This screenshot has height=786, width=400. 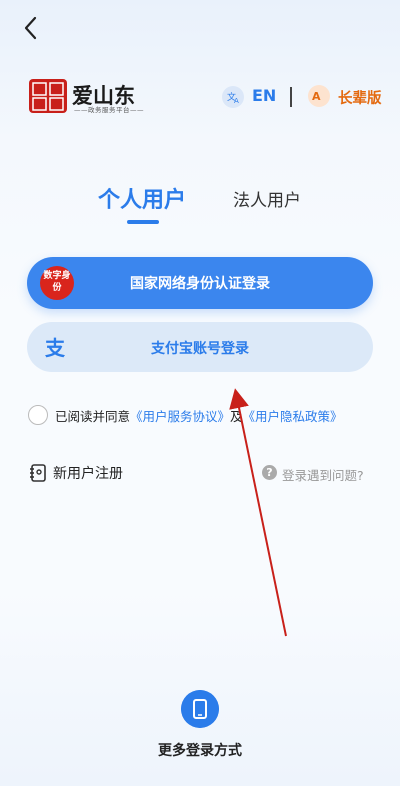 I want to click on back-chevron-icon, so click(x=32, y=28).